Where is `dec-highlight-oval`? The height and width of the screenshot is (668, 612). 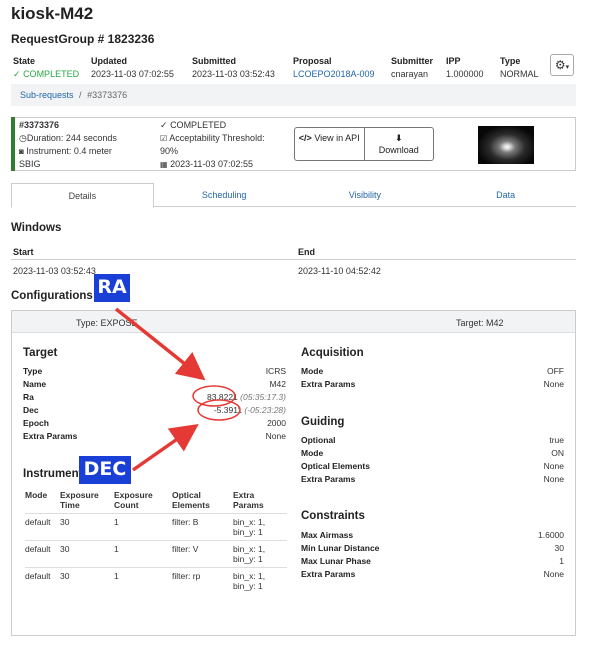 dec-highlight-oval is located at coordinates (219, 410).